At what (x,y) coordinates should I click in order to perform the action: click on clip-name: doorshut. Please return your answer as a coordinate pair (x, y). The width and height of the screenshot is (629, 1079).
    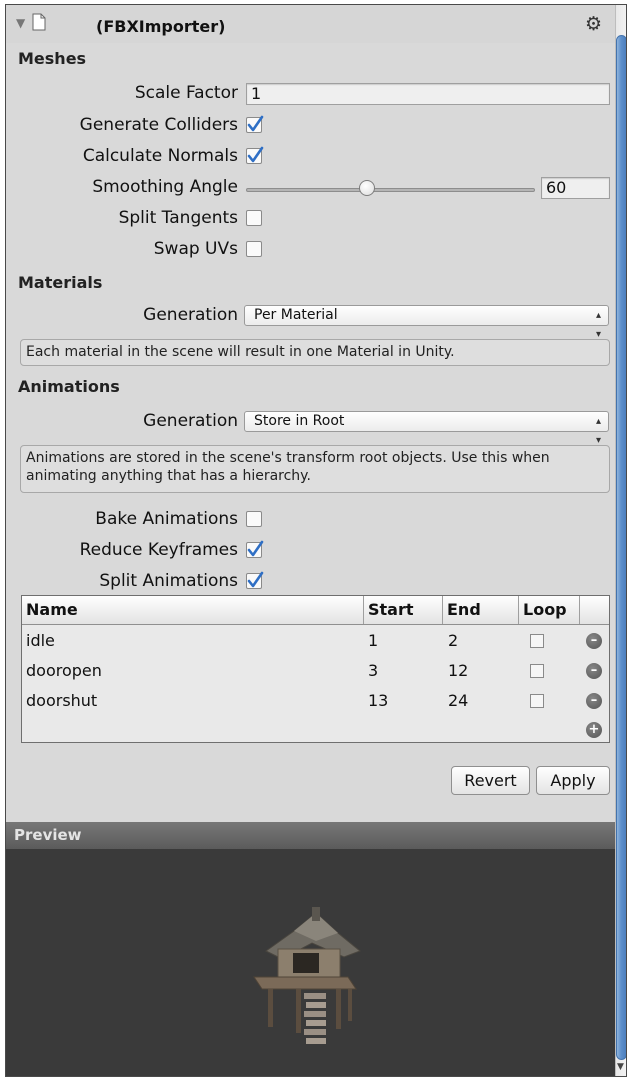
    Looking at the image, I should click on (62, 700).